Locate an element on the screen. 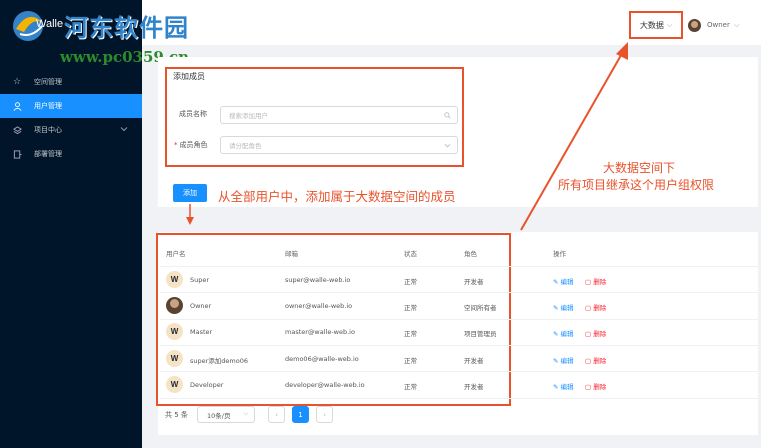  sidebar-item-label: 空间管理 is located at coordinates (48, 82).